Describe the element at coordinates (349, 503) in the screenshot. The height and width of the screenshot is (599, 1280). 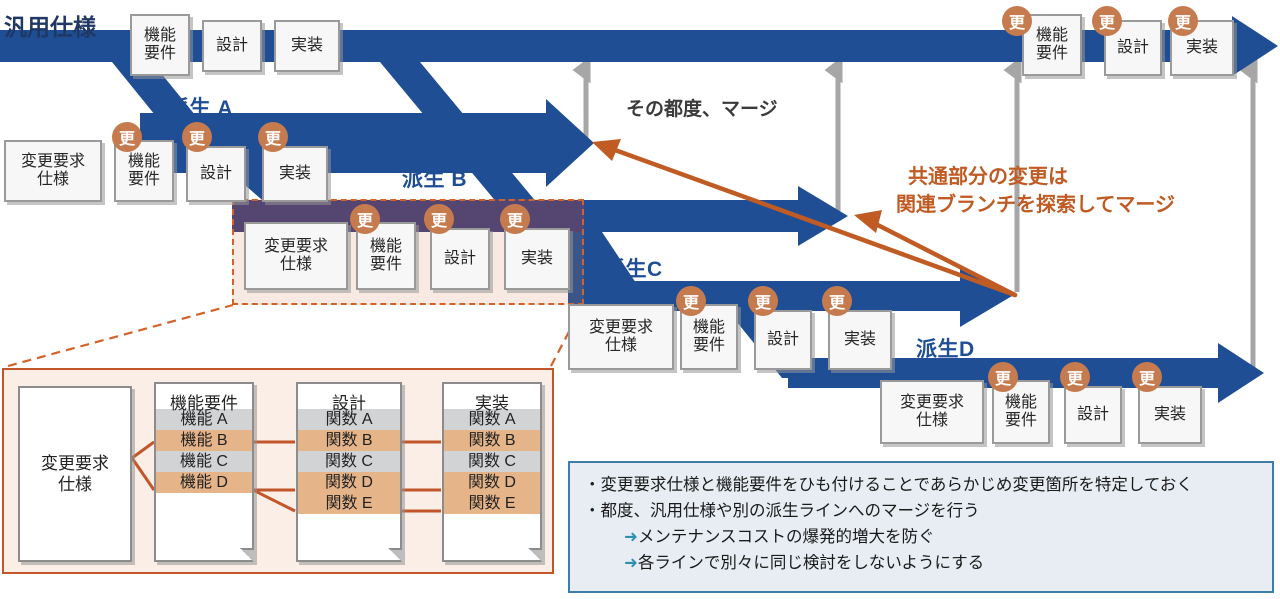
I see `detail-col-1-row-4: 関数 E` at that location.